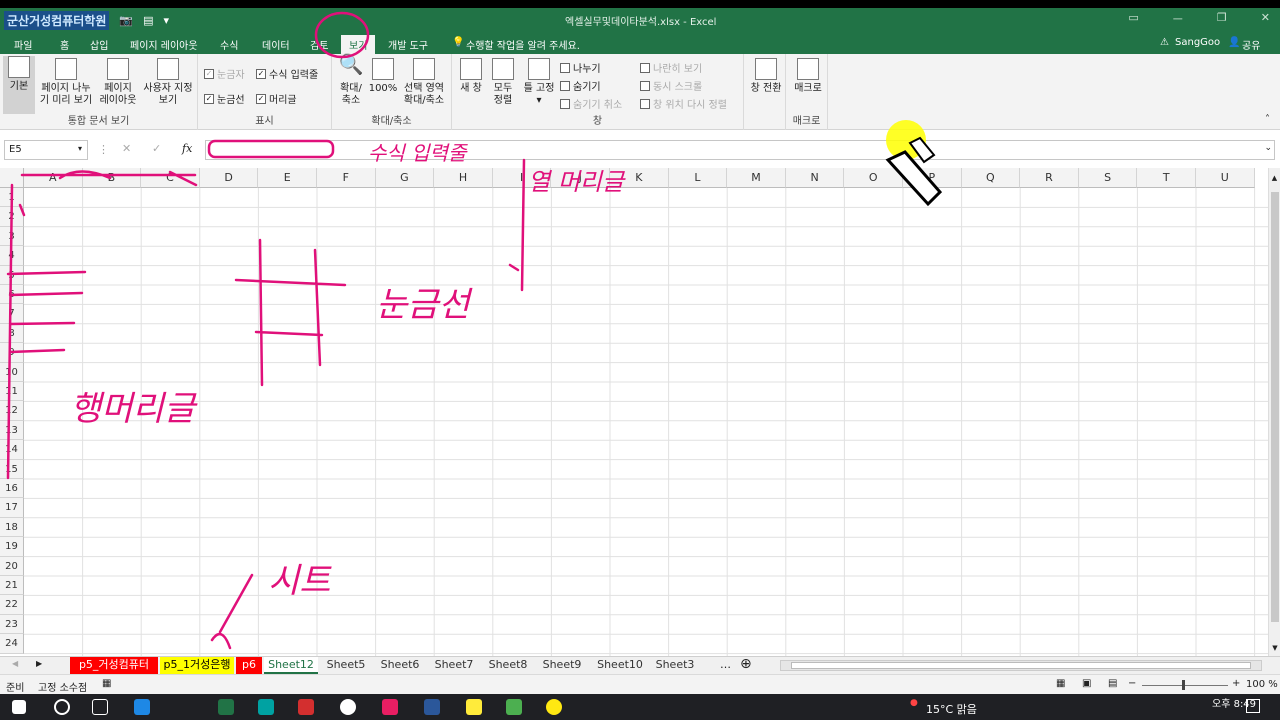  I want to click on column-header-P: P, so click(932, 178).